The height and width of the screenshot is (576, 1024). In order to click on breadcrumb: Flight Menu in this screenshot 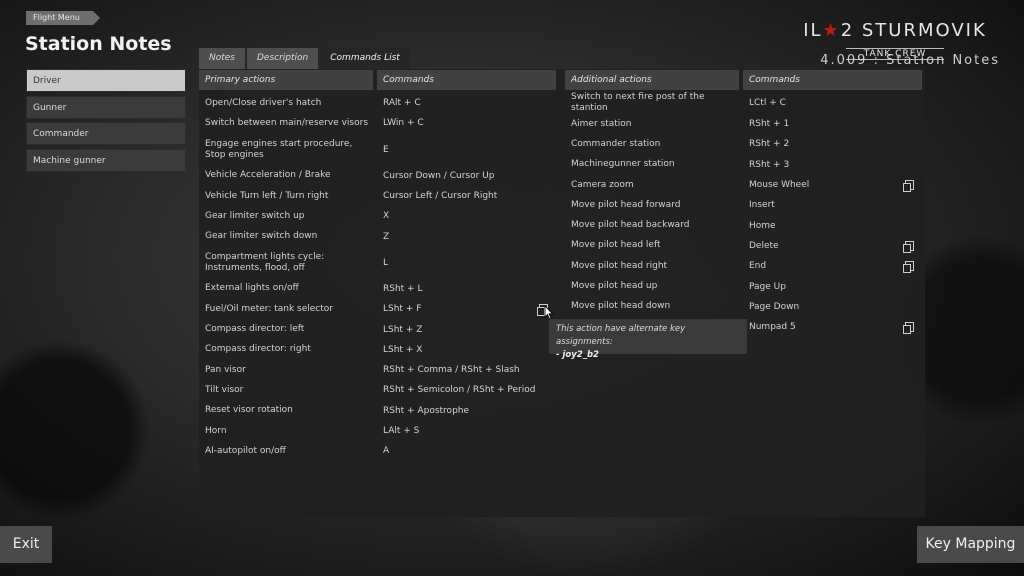, I will do `click(63, 18)`.